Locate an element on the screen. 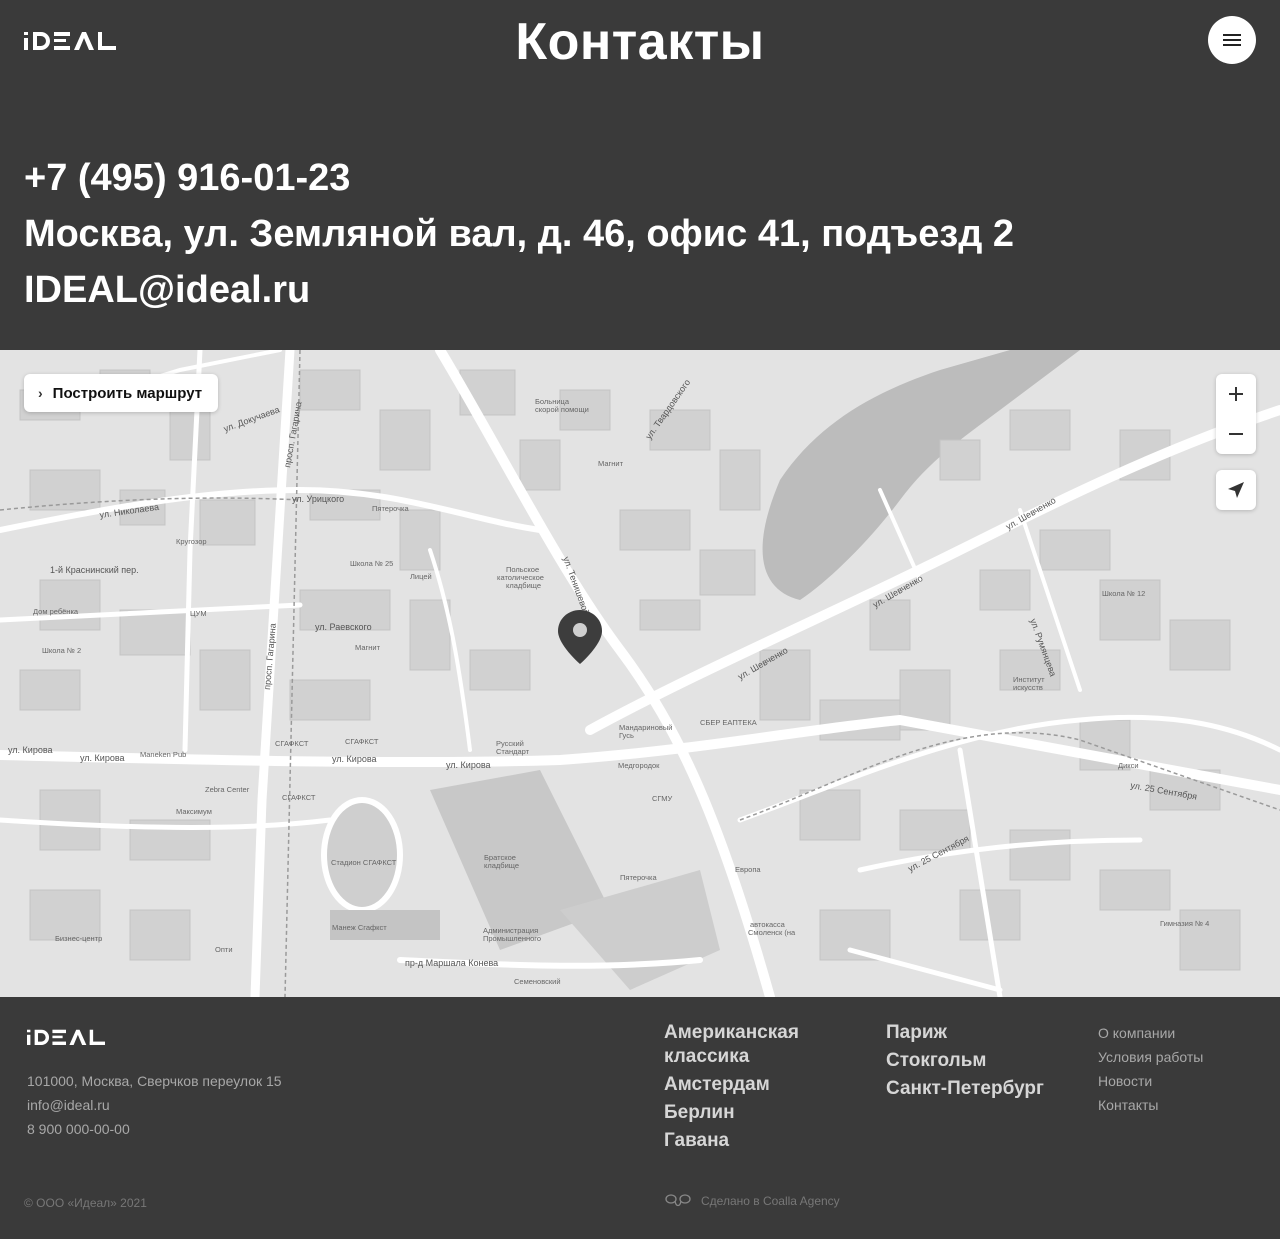 The height and width of the screenshot is (1239, 1280). svg-text: Европа is located at coordinates (748, 869).